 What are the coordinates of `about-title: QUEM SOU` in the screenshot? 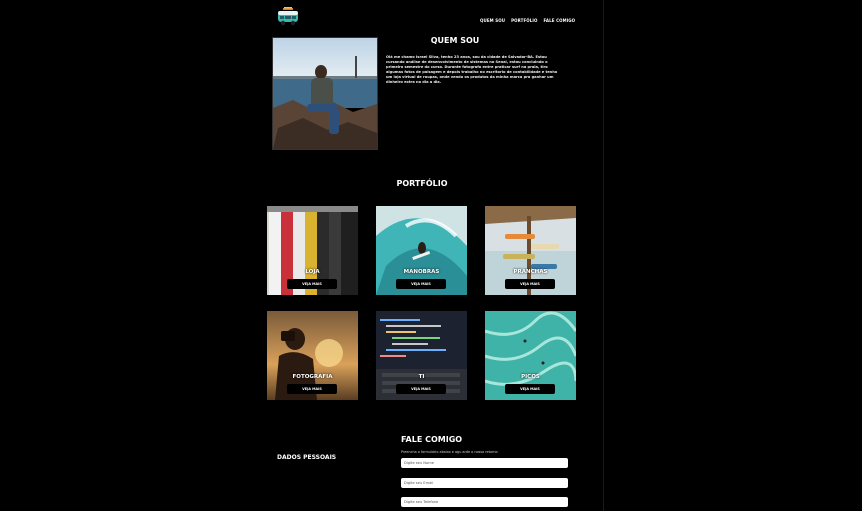 It's located at (455, 40).